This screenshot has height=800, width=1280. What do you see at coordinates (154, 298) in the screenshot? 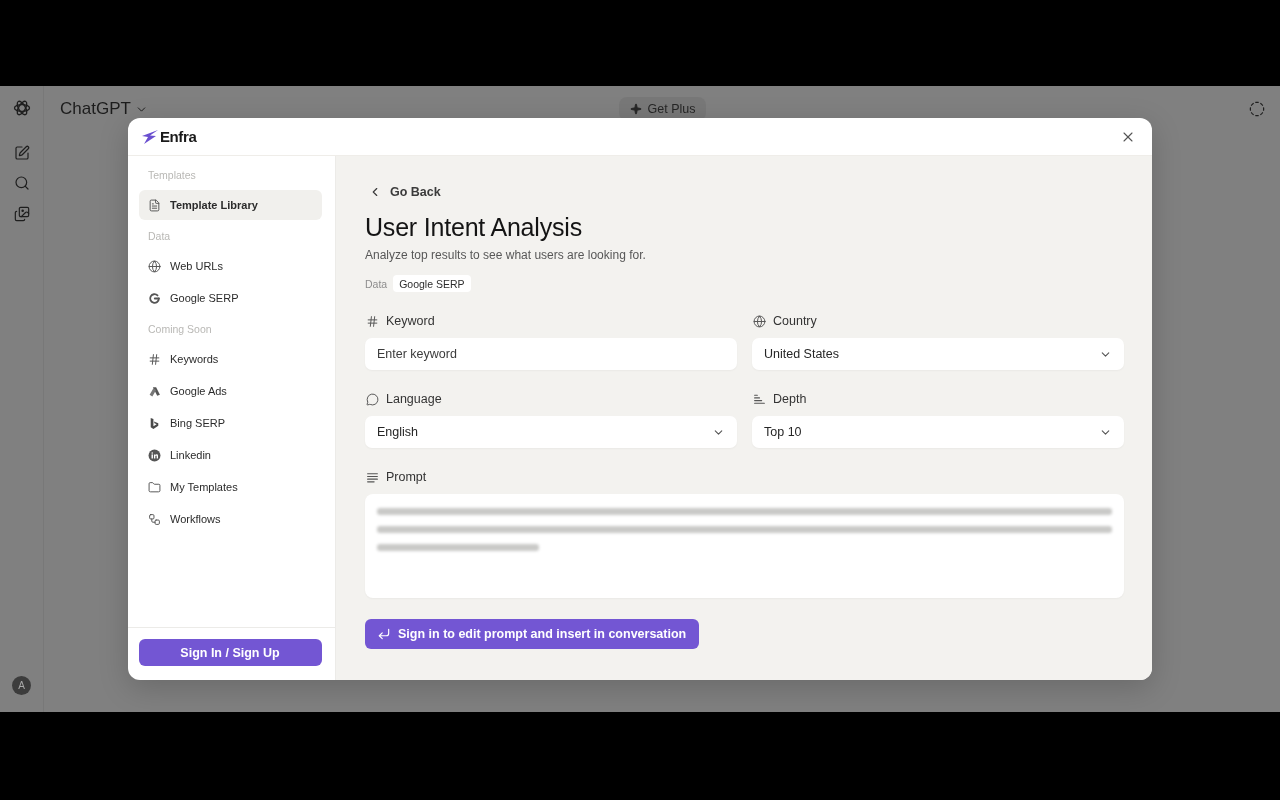
I see `google-icon` at bounding box center [154, 298].